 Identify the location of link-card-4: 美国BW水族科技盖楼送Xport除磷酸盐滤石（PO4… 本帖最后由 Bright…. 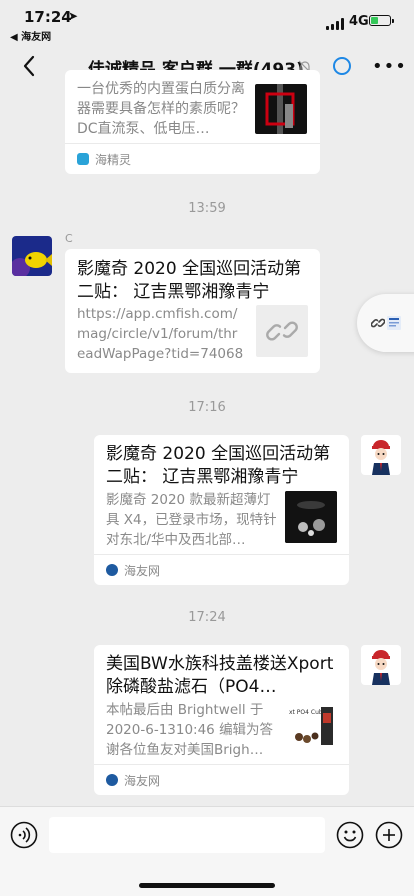
(221, 720).